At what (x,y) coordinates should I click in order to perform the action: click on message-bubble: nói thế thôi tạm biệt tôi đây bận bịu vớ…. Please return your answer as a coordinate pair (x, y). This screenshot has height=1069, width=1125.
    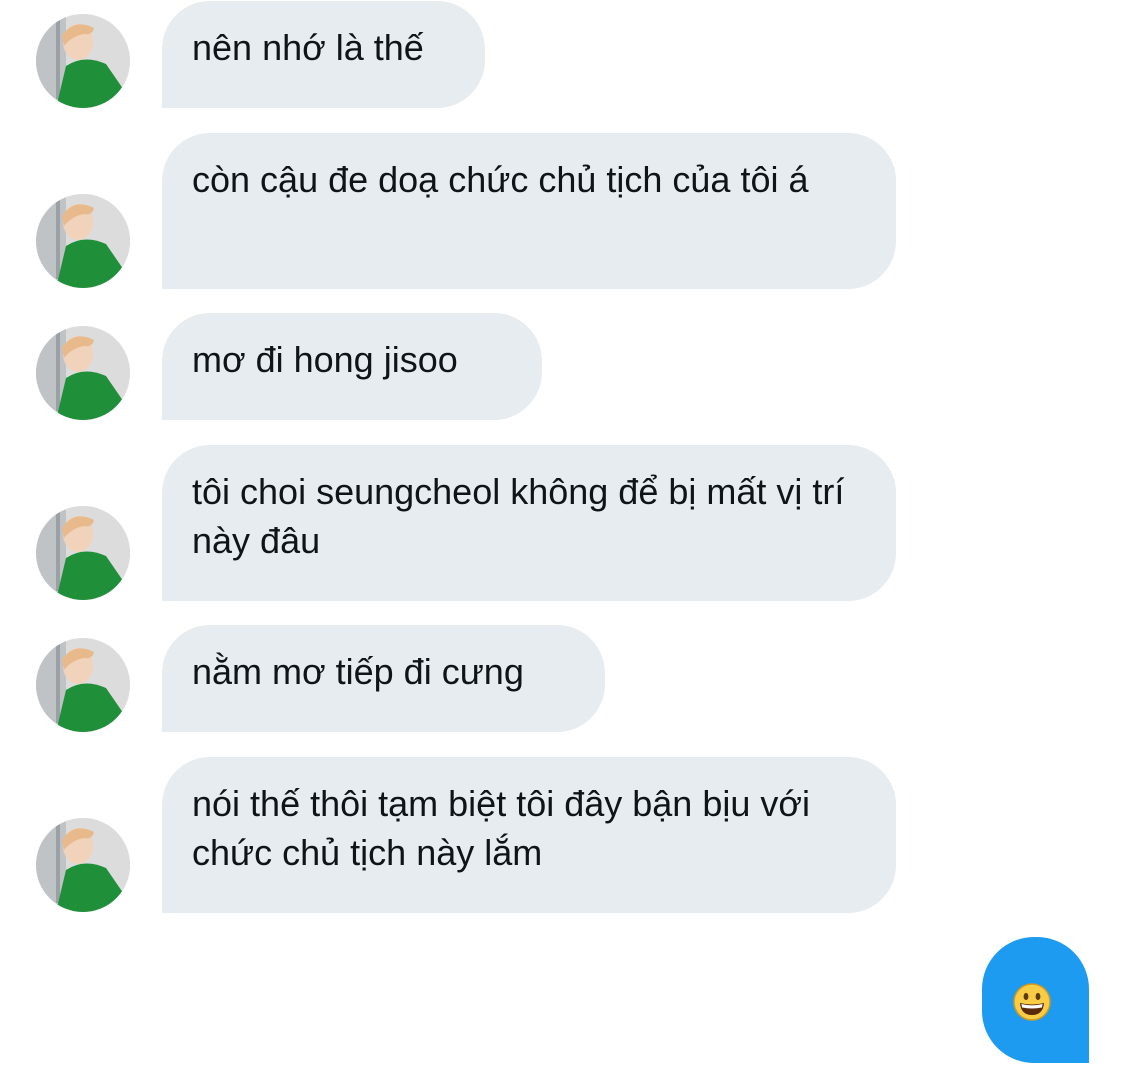
    Looking at the image, I should click on (529, 835).